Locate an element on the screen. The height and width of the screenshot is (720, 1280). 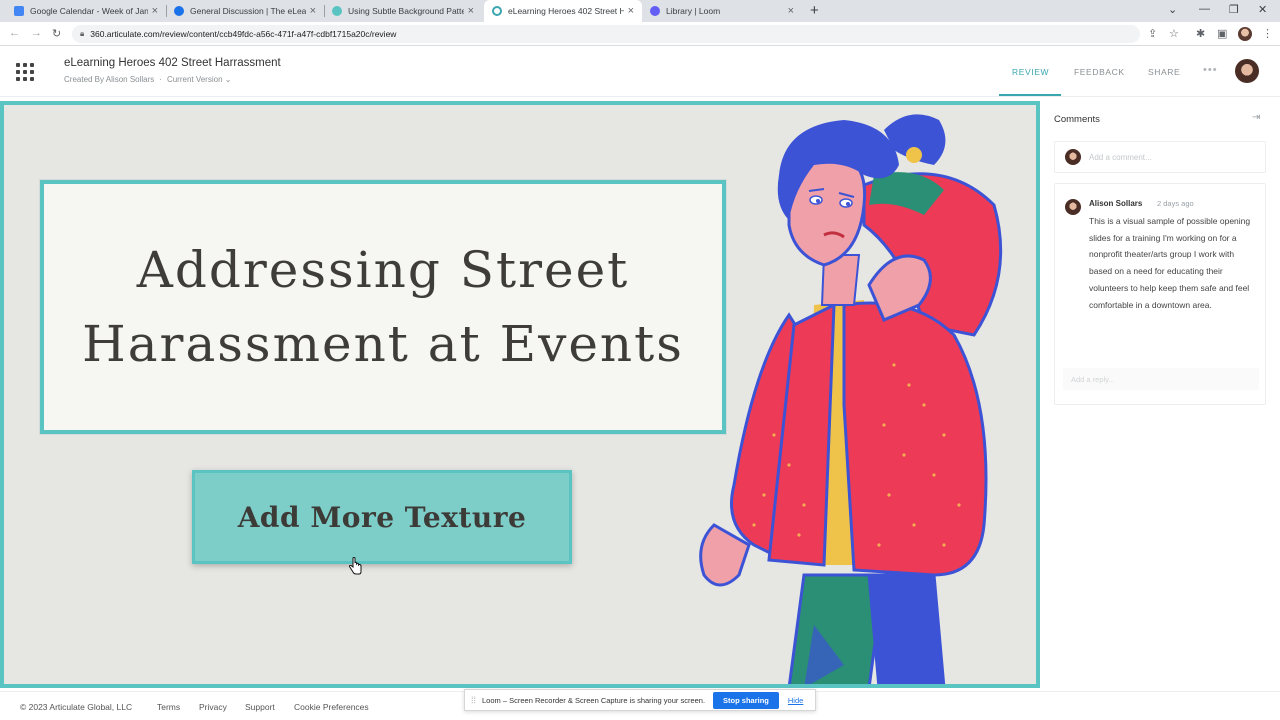
drag-handle-icon: ⁞⁞ is located at coordinates (473, 700).